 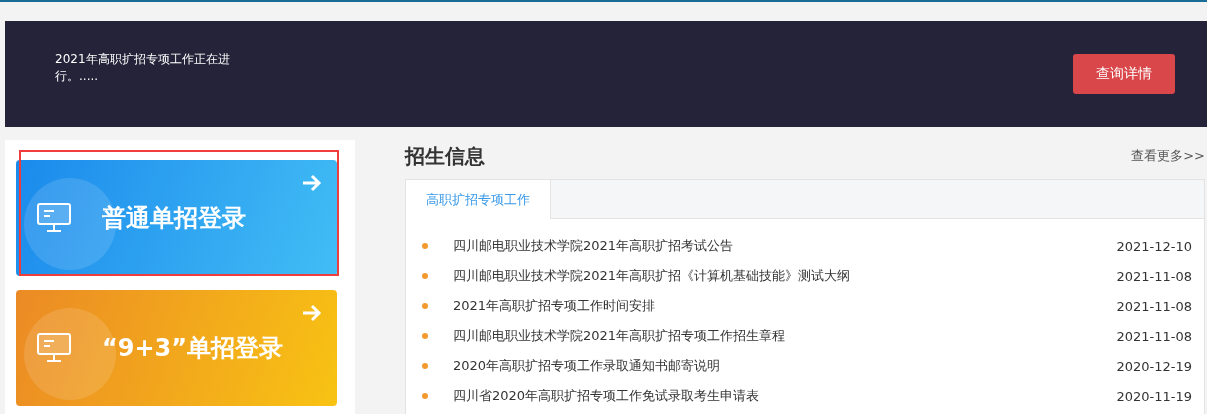 I want to click on news-link: 2021年高职扩招专项工作时间安排, so click(x=785, y=306).